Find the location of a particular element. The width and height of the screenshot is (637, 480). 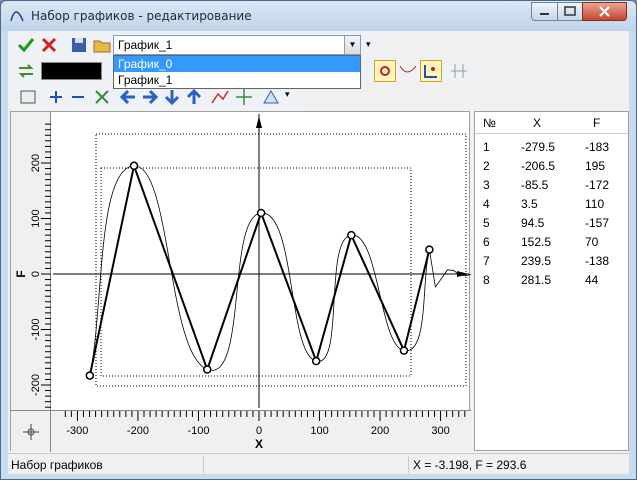

window-title: Набор графиков - редактирование is located at coordinates (141, 16).